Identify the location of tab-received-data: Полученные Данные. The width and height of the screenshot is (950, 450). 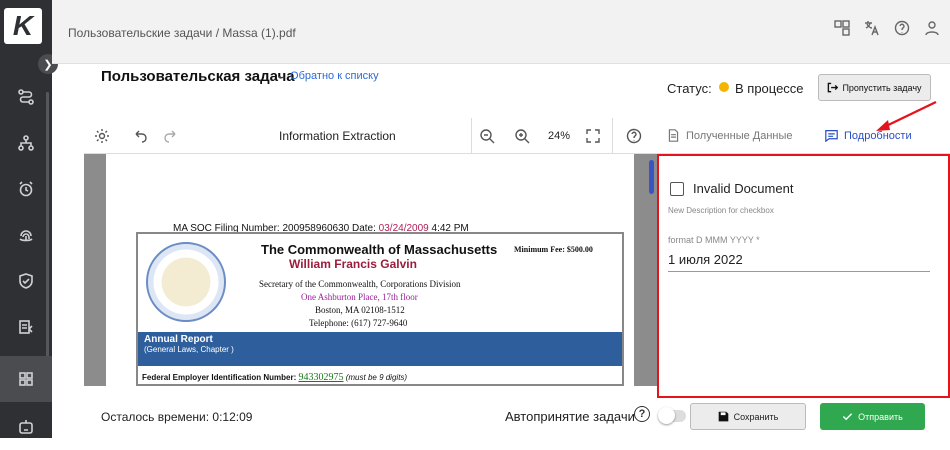
(730, 135).